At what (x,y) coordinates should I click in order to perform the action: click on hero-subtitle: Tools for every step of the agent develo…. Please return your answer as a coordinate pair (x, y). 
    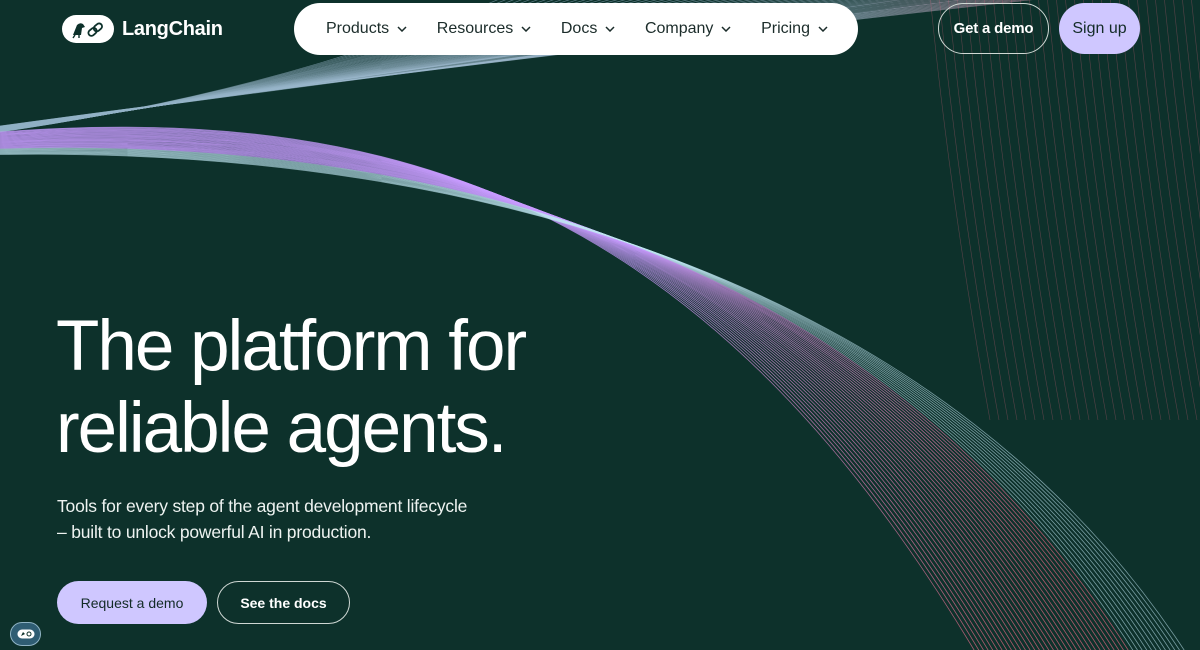
    Looking at the image, I should click on (292, 519).